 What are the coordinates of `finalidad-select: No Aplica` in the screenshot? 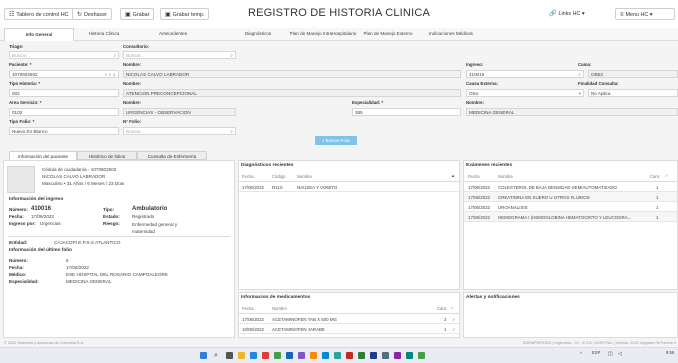 It's located at (633, 93).